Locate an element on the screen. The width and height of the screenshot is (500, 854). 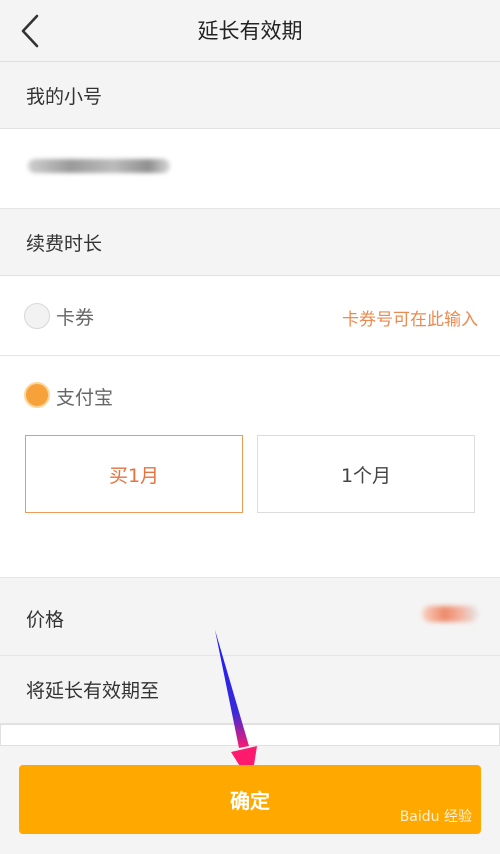
alipay-label: 支付宝 is located at coordinates (84, 396).